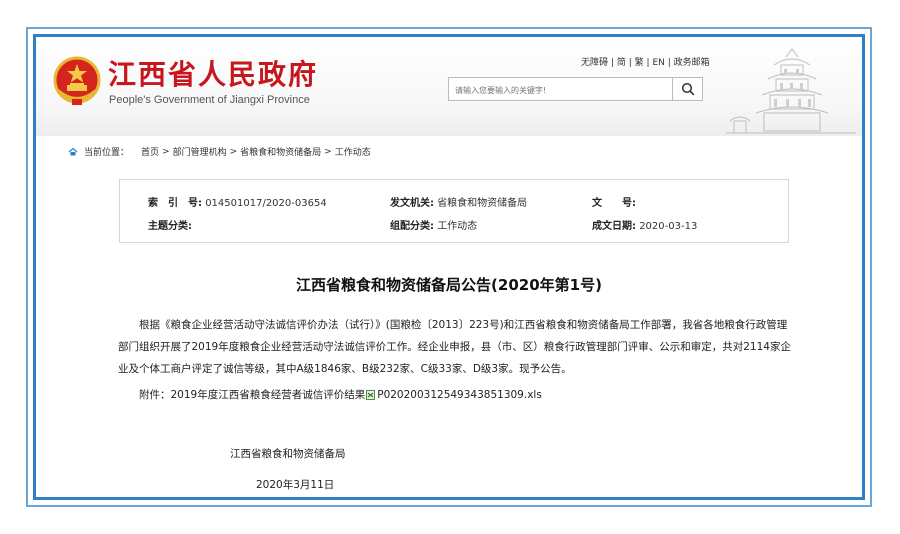  What do you see at coordinates (252, 395) in the screenshot?
I see `attachment-label: 附件：2019年度江西省粮食经营者诚信评价结果` at bounding box center [252, 395].